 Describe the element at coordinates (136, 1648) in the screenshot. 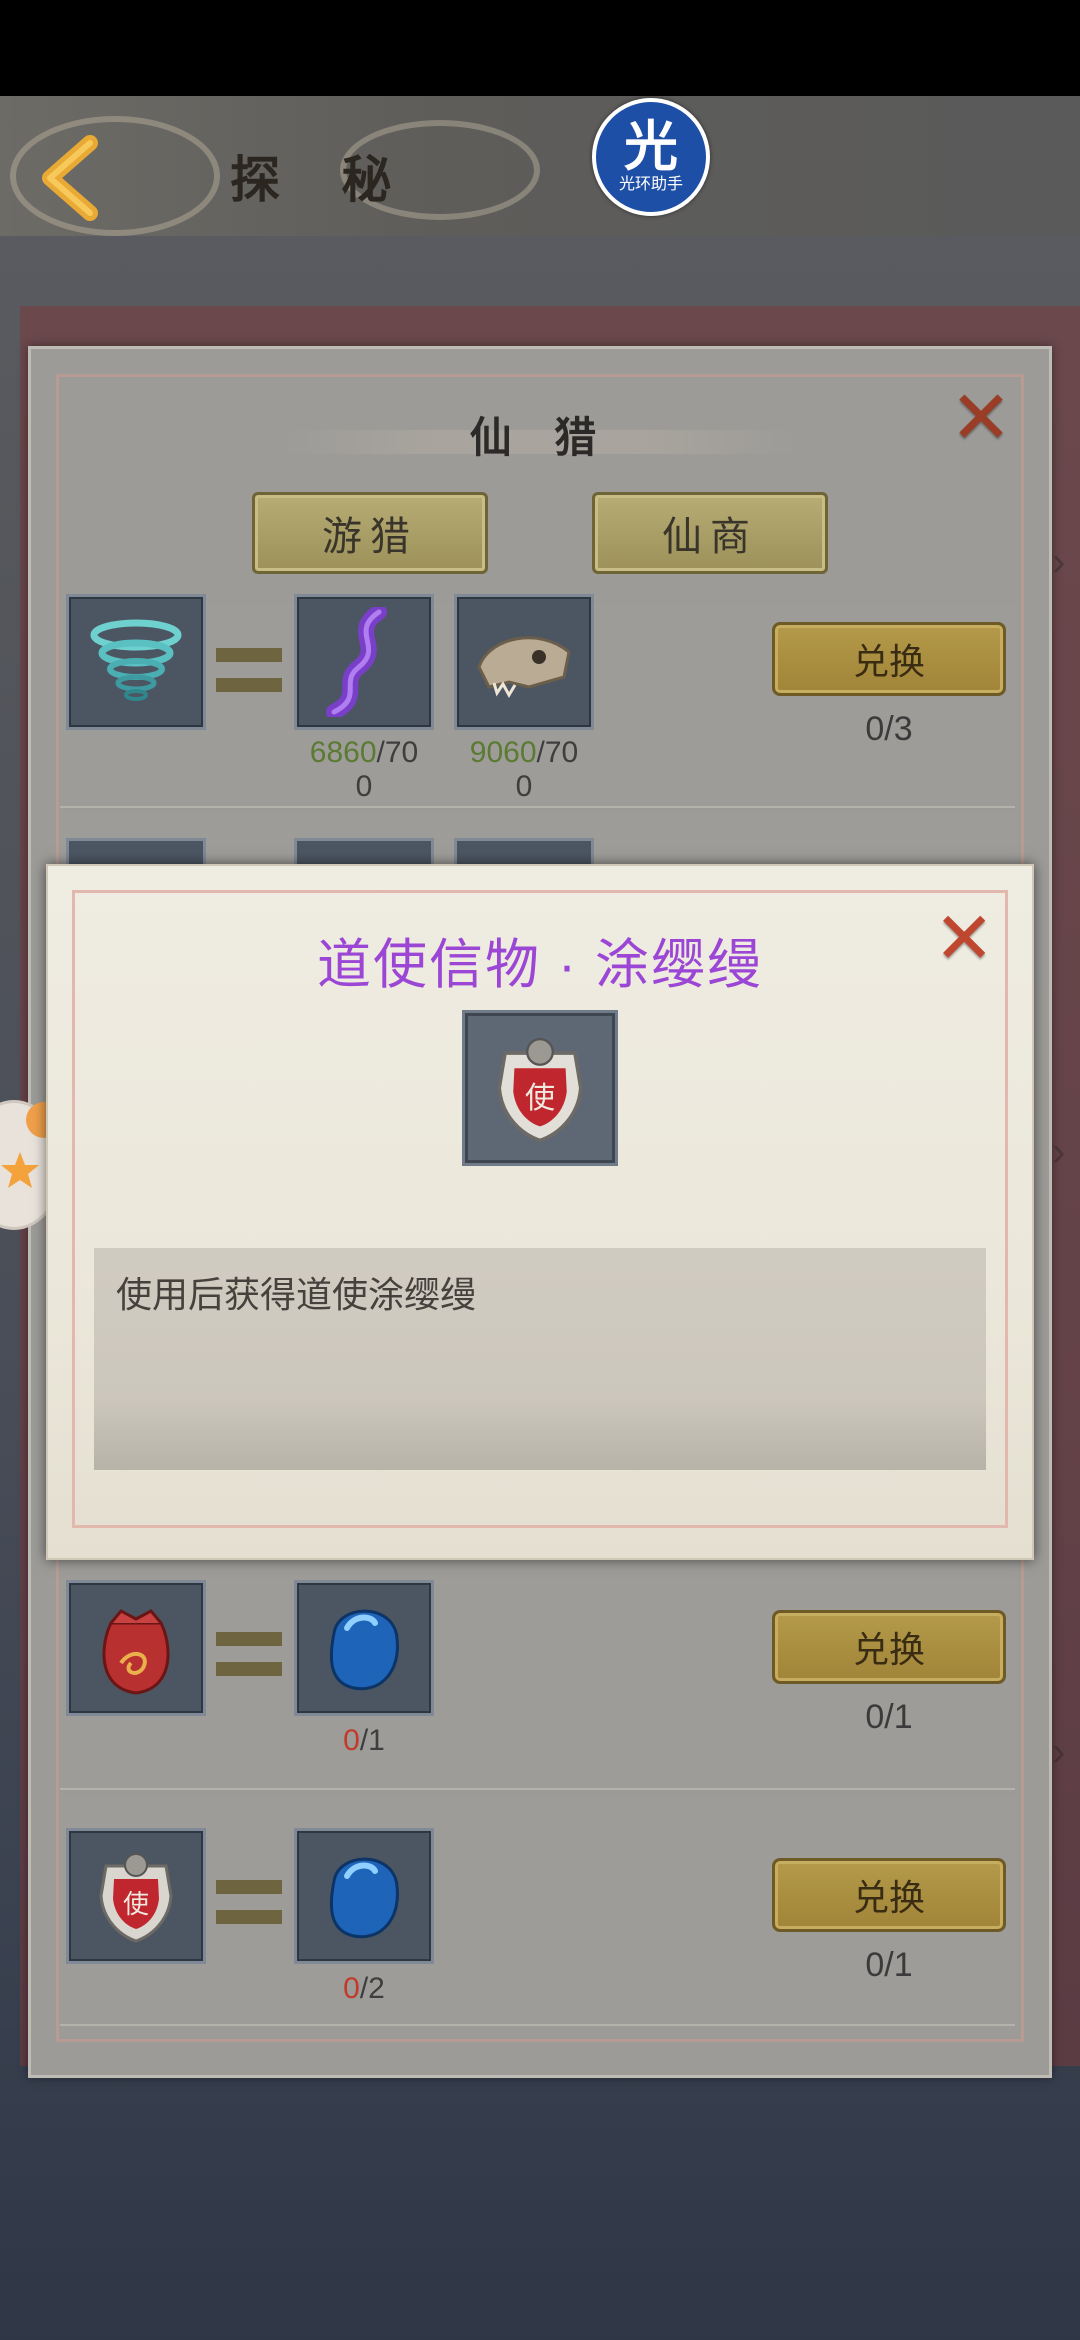

I see `red-pouch-icon` at that location.